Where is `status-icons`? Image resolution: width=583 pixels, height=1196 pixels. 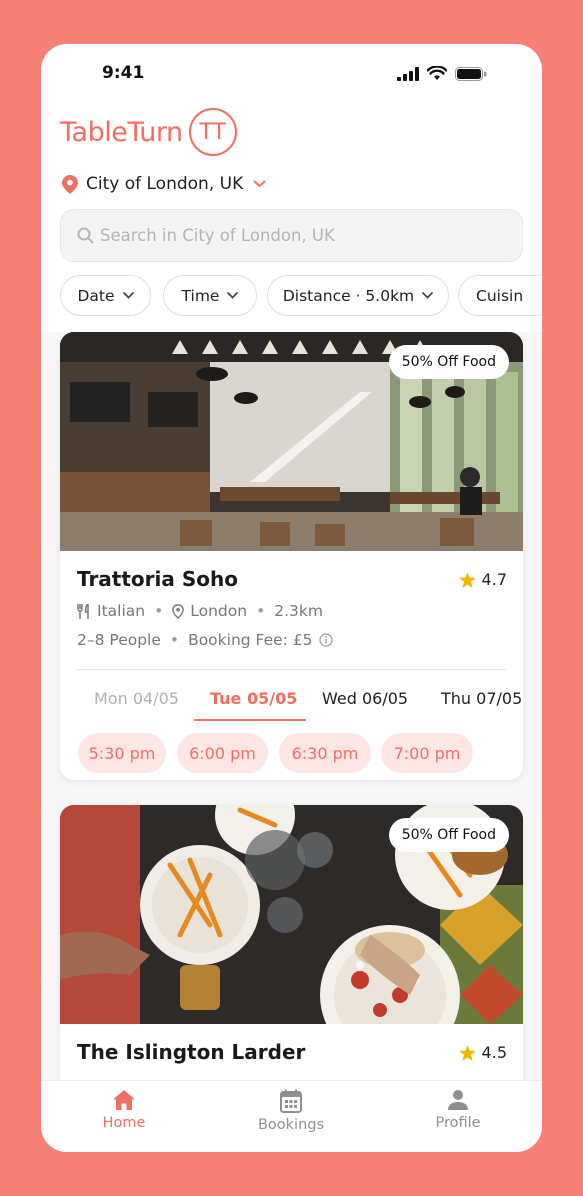 status-icons is located at coordinates (442, 73).